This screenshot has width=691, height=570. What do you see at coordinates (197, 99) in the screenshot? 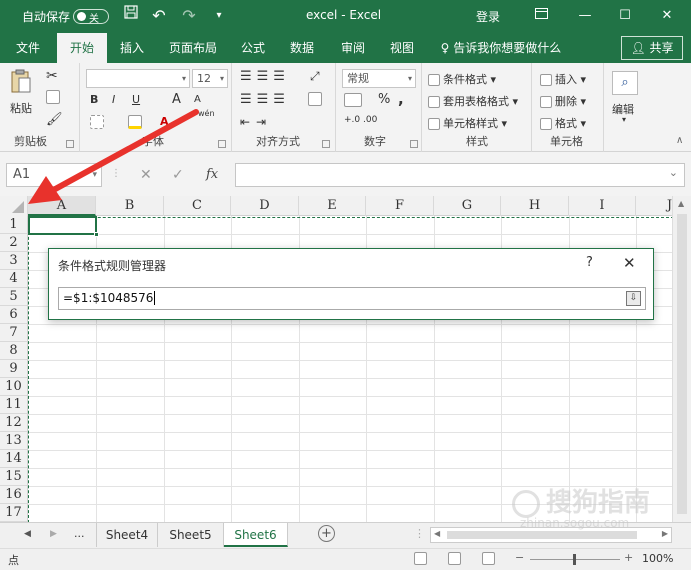
I see `shrink-font-button: A` at bounding box center [197, 99].